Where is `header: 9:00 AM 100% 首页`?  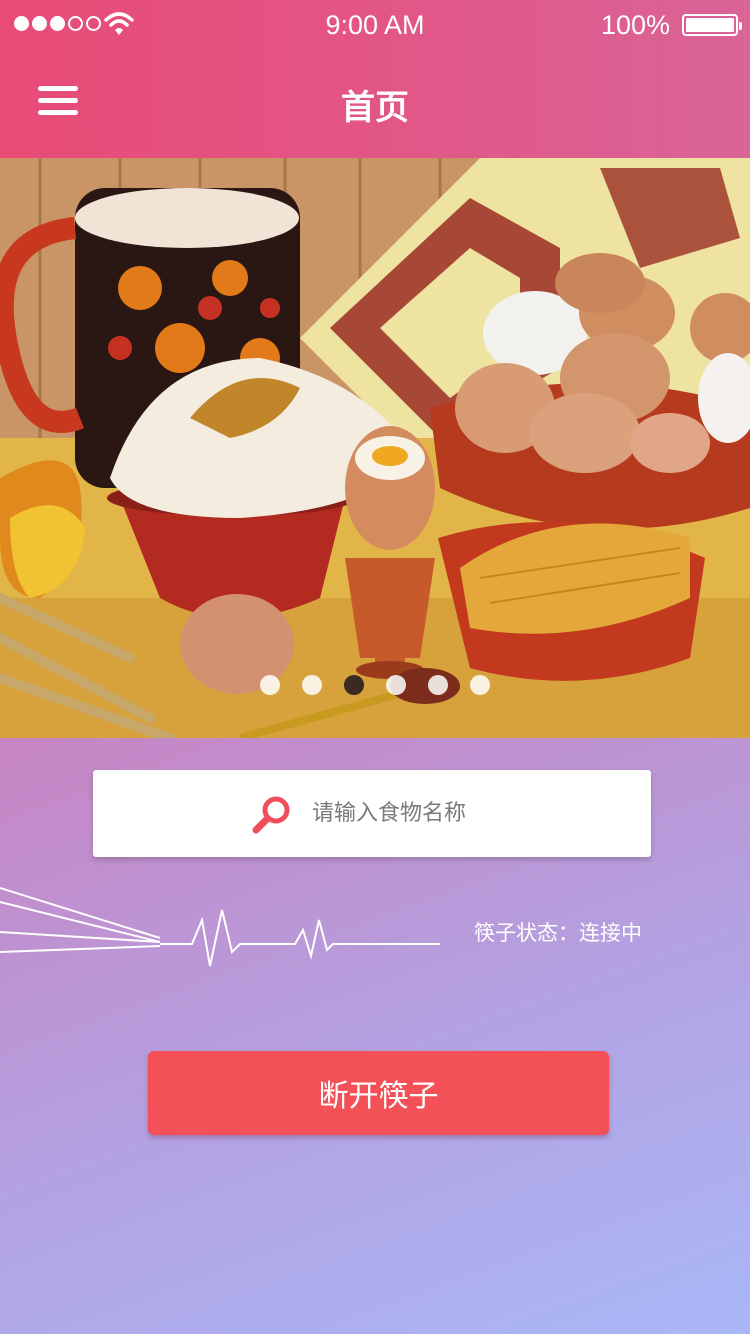
header: 9:00 AM 100% 首页 is located at coordinates (375, 79).